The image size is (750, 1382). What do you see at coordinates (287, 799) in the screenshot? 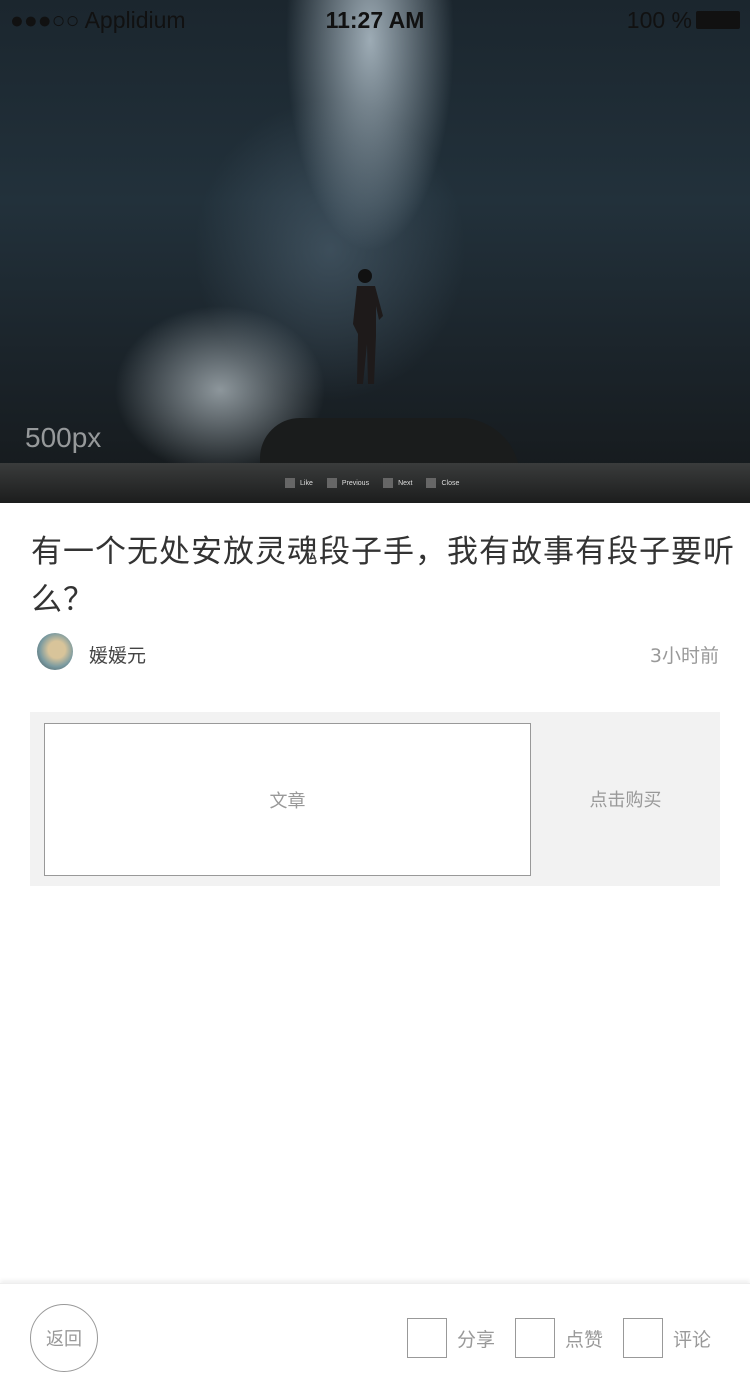
I see `article-preview: 文章` at bounding box center [287, 799].